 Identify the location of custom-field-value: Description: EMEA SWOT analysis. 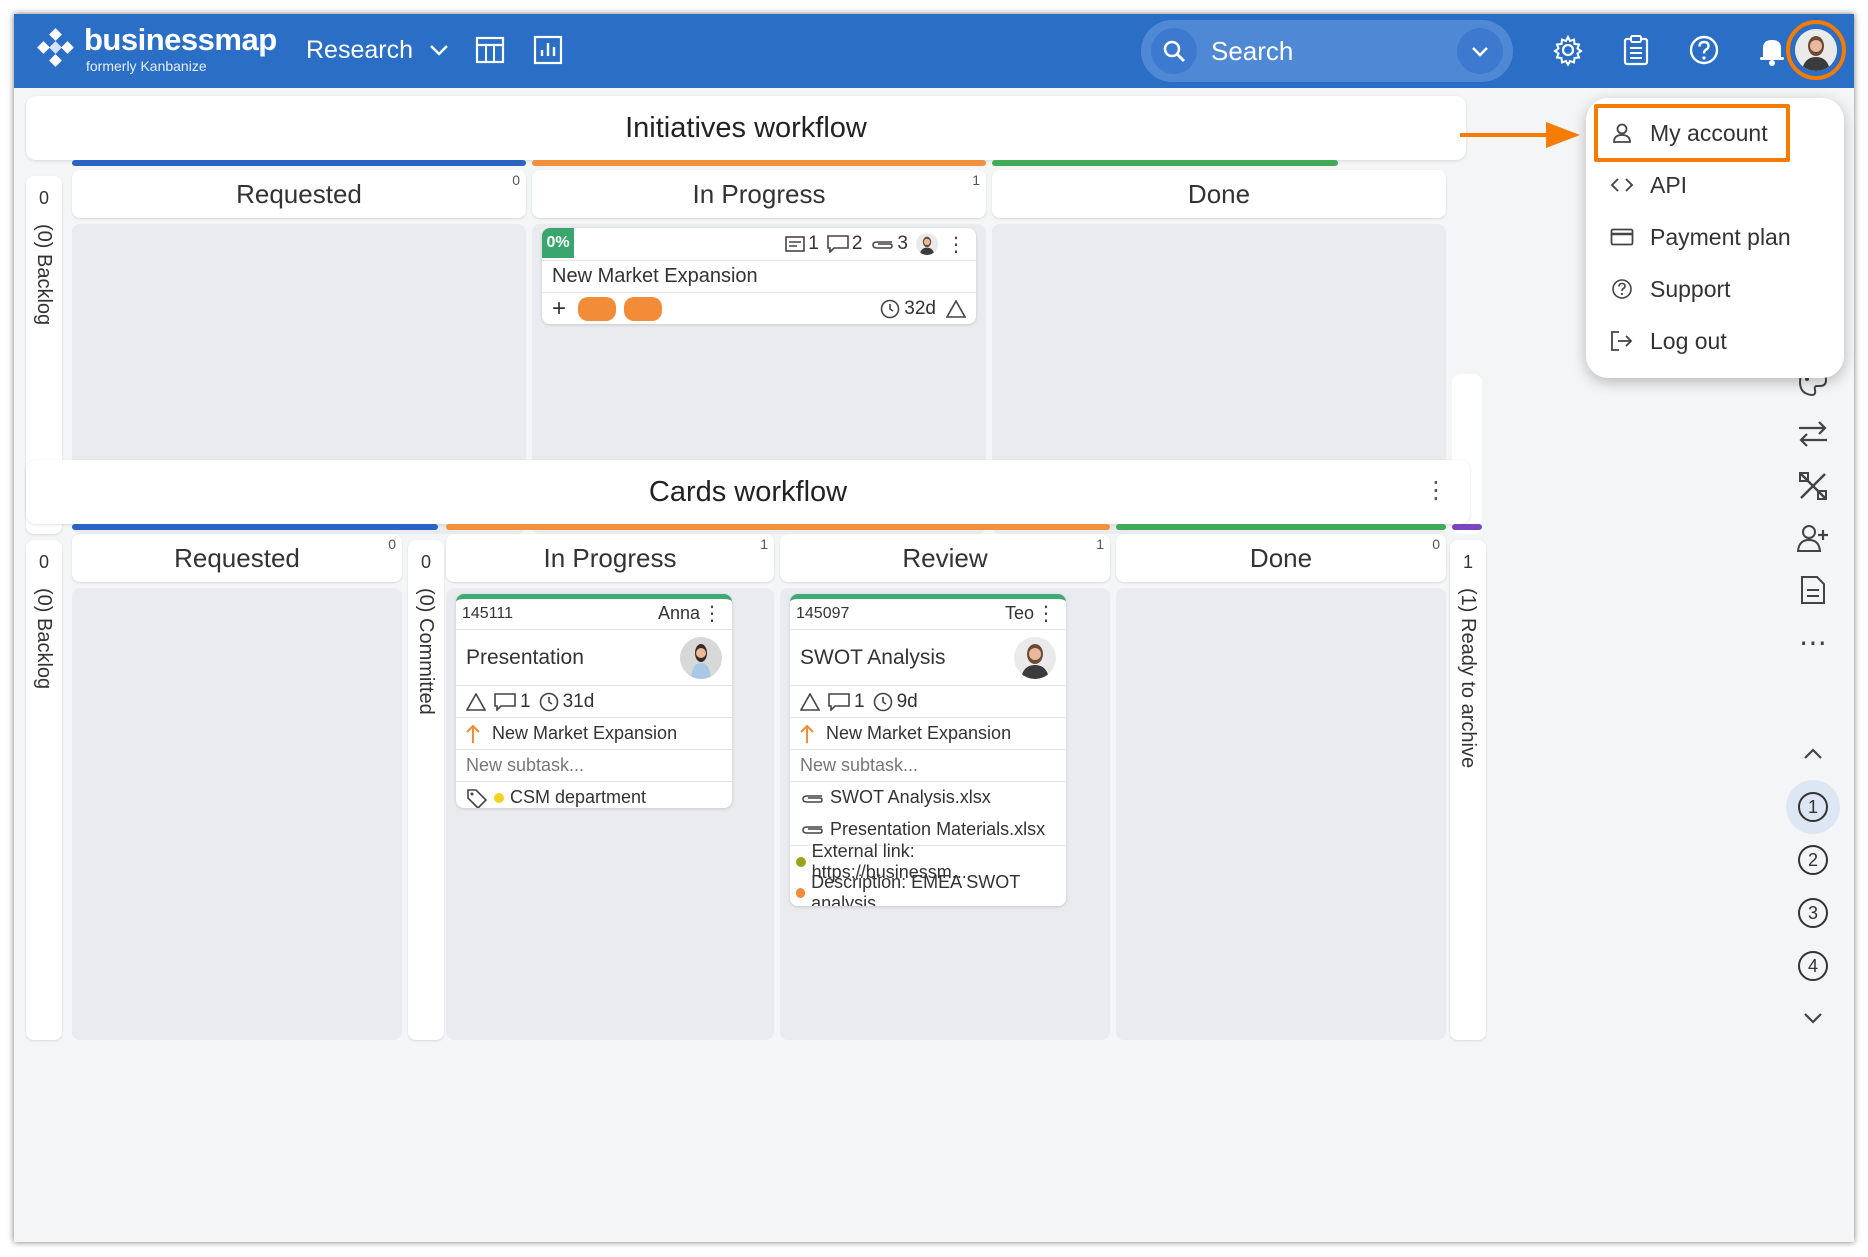
(915, 889).